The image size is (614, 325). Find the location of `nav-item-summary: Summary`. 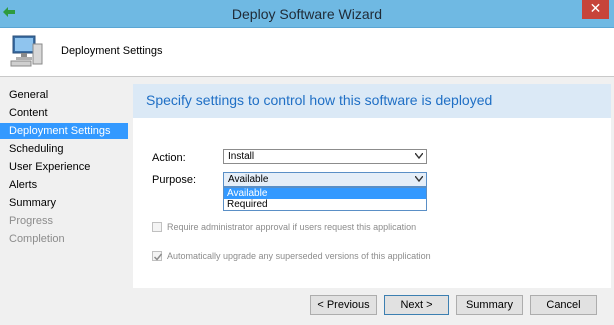

nav-item-summary: Summary is located at coordinates (64, 203).